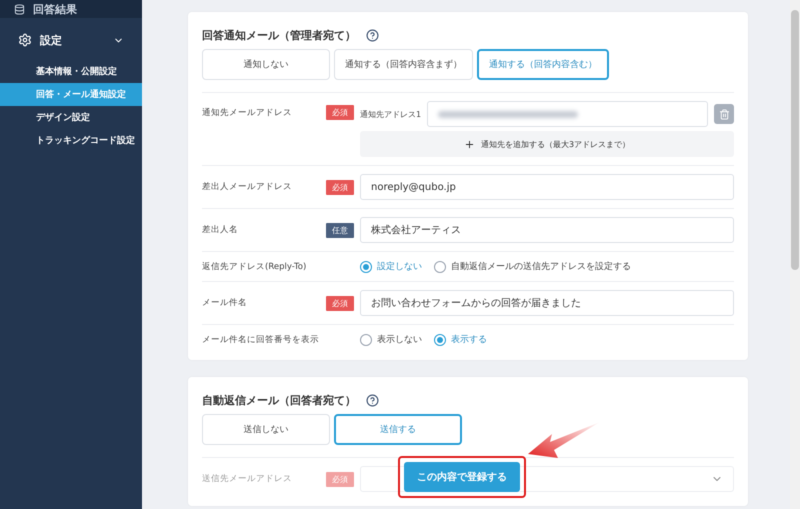 Image resolution: width=800 pixels, height=509 pixels. What do you see at coordinates (391, 339) in the screenshot?
I see `radio-option: 表示しない` at bounding box center [391, 339].